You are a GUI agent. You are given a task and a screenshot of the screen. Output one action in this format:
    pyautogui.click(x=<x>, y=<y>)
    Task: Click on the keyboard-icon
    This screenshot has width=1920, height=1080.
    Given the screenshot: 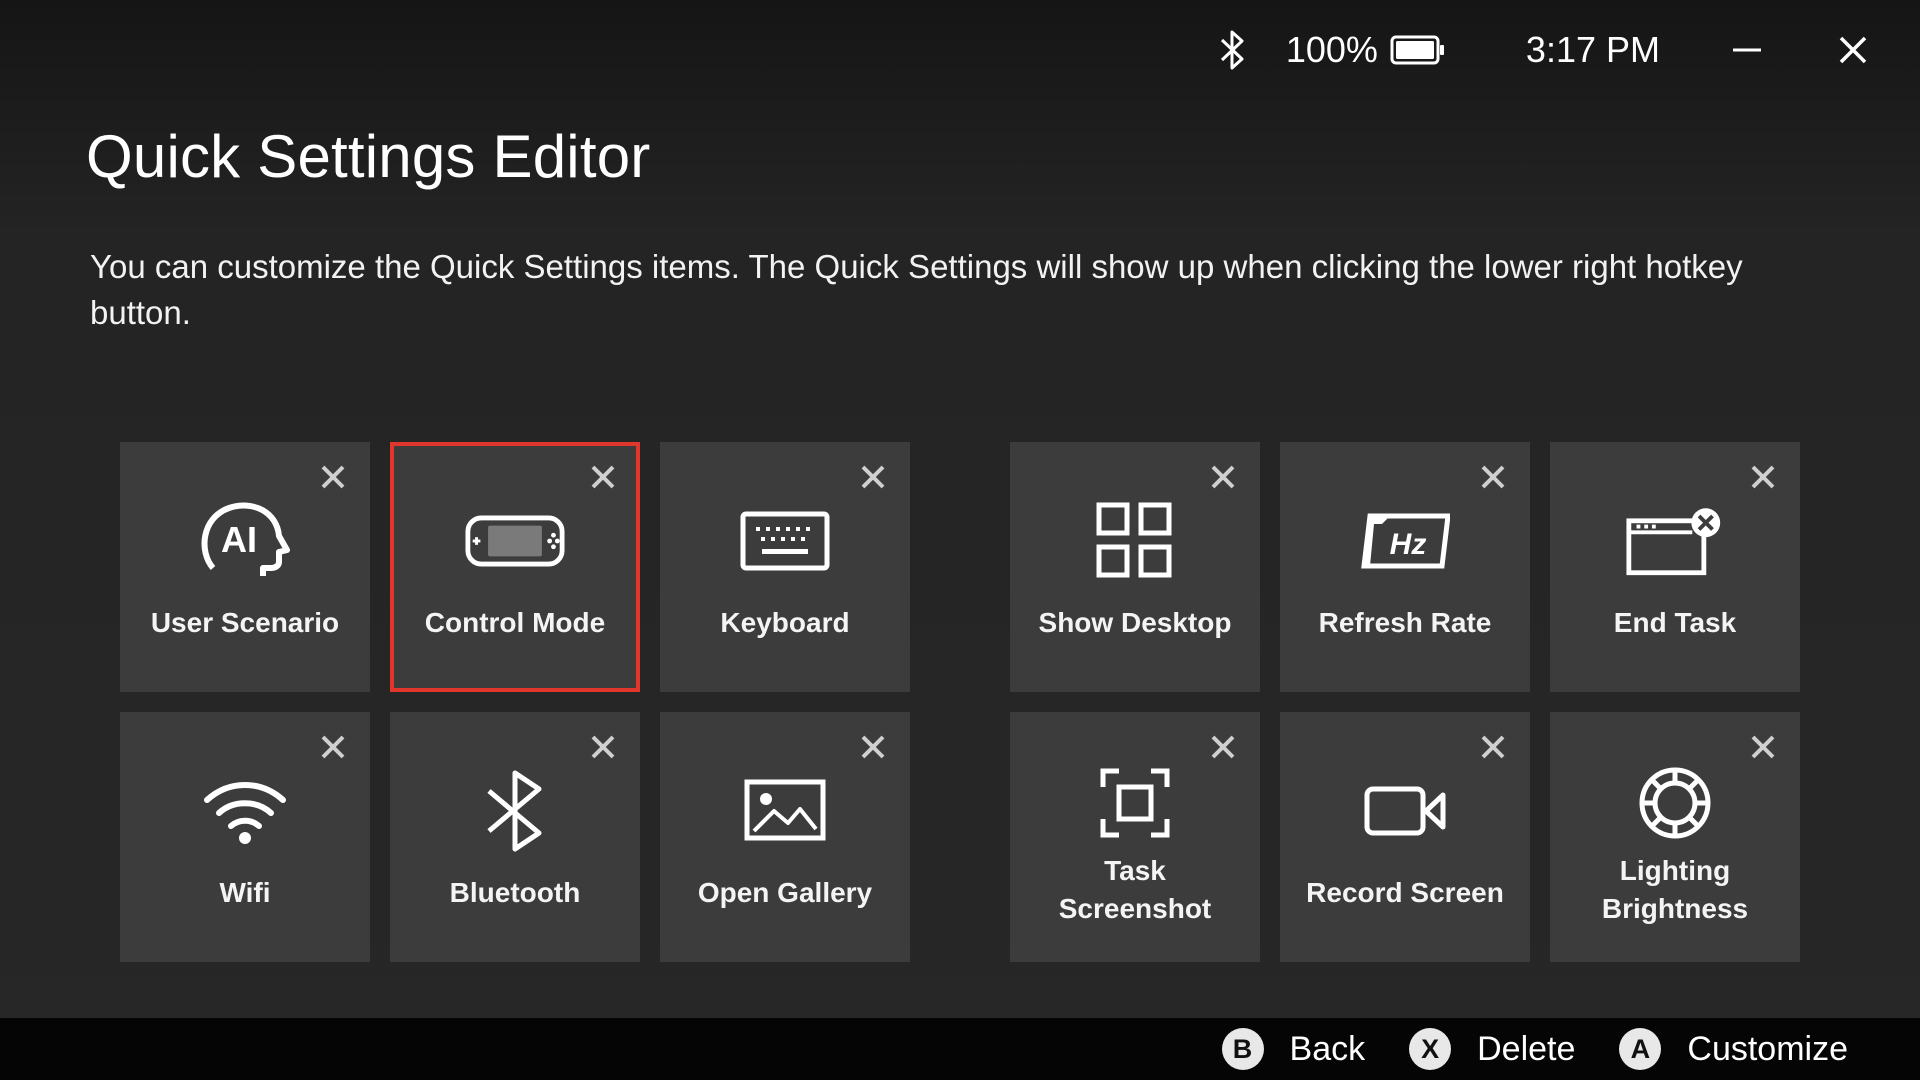 What is the action you would take?
    pyautogui.click(x=785, y=541)
    